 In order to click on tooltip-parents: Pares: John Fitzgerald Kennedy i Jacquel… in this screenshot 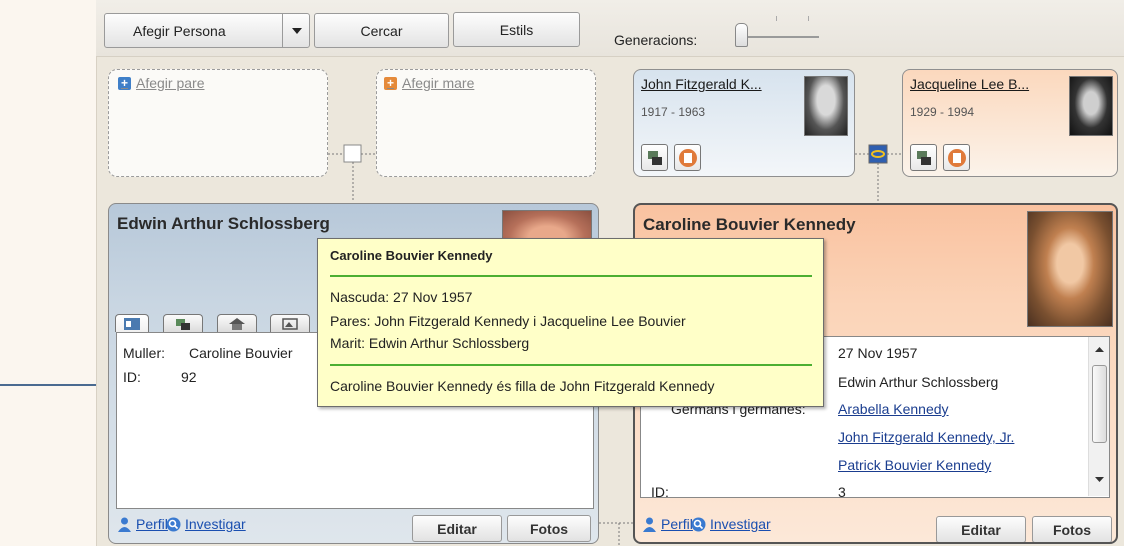, I will do `click(508, 321)`.